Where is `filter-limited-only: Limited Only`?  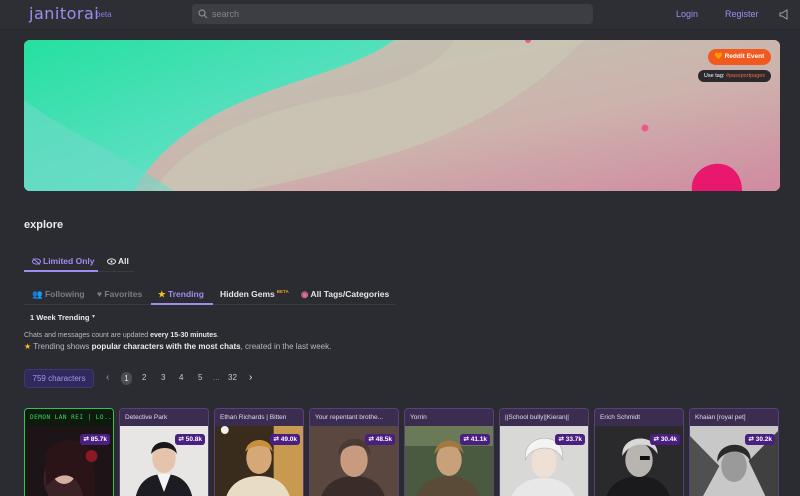 filter-limited-only: Limited Only is located at coordinates (63, 261).